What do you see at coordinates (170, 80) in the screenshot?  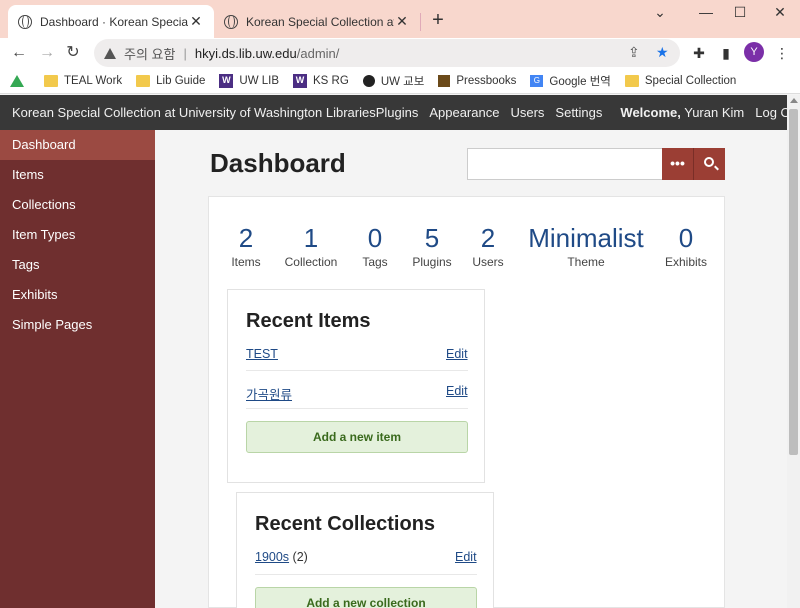 I see `bookmark-lib-guide: Lib Guide` at bounding box center [170, 80].